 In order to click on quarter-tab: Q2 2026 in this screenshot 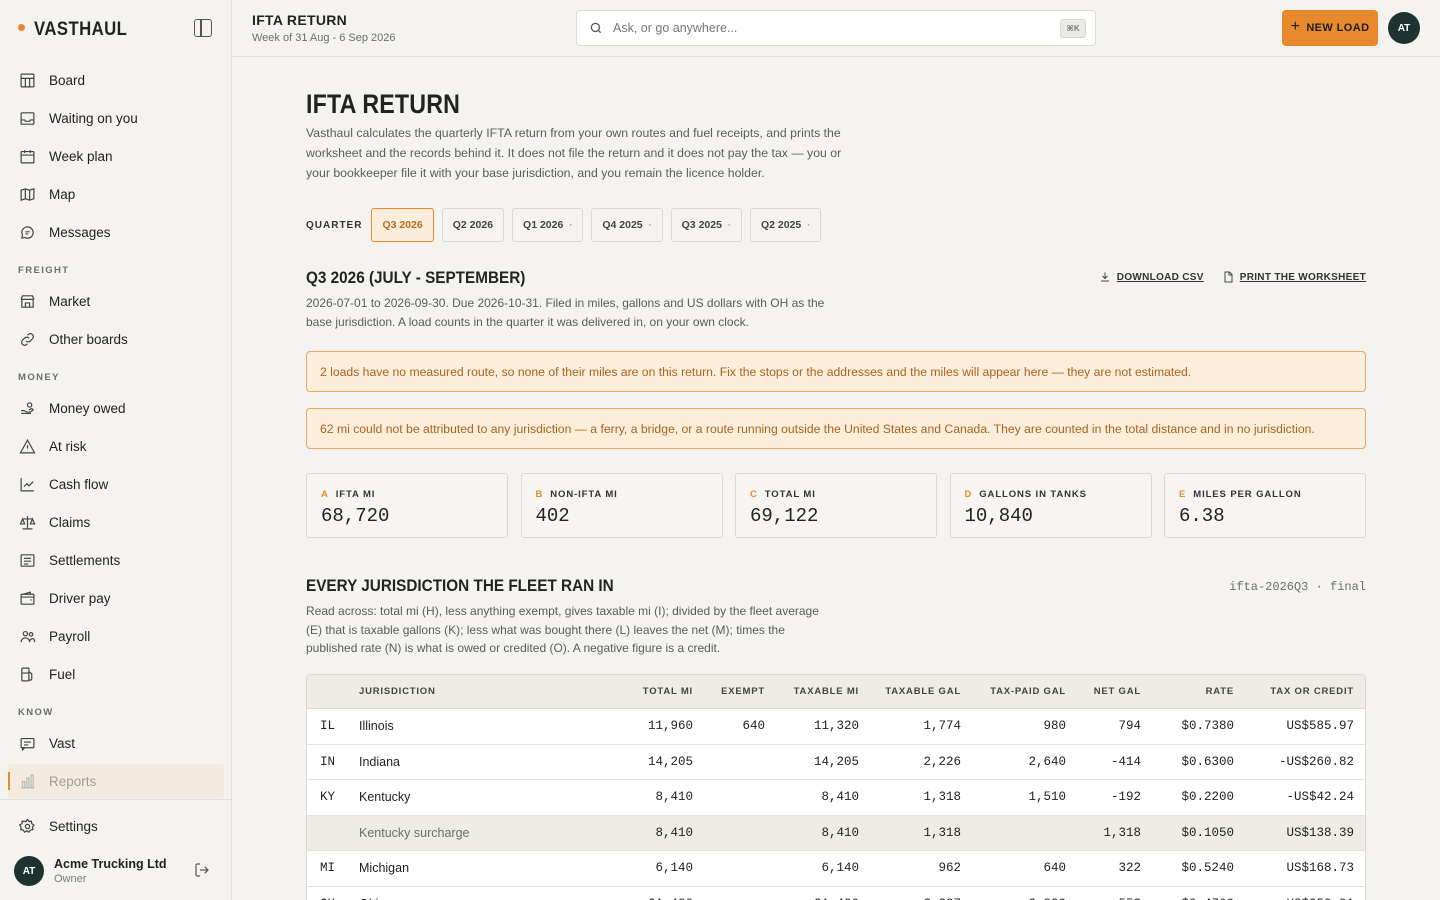, I will do `click(473, 225)`.